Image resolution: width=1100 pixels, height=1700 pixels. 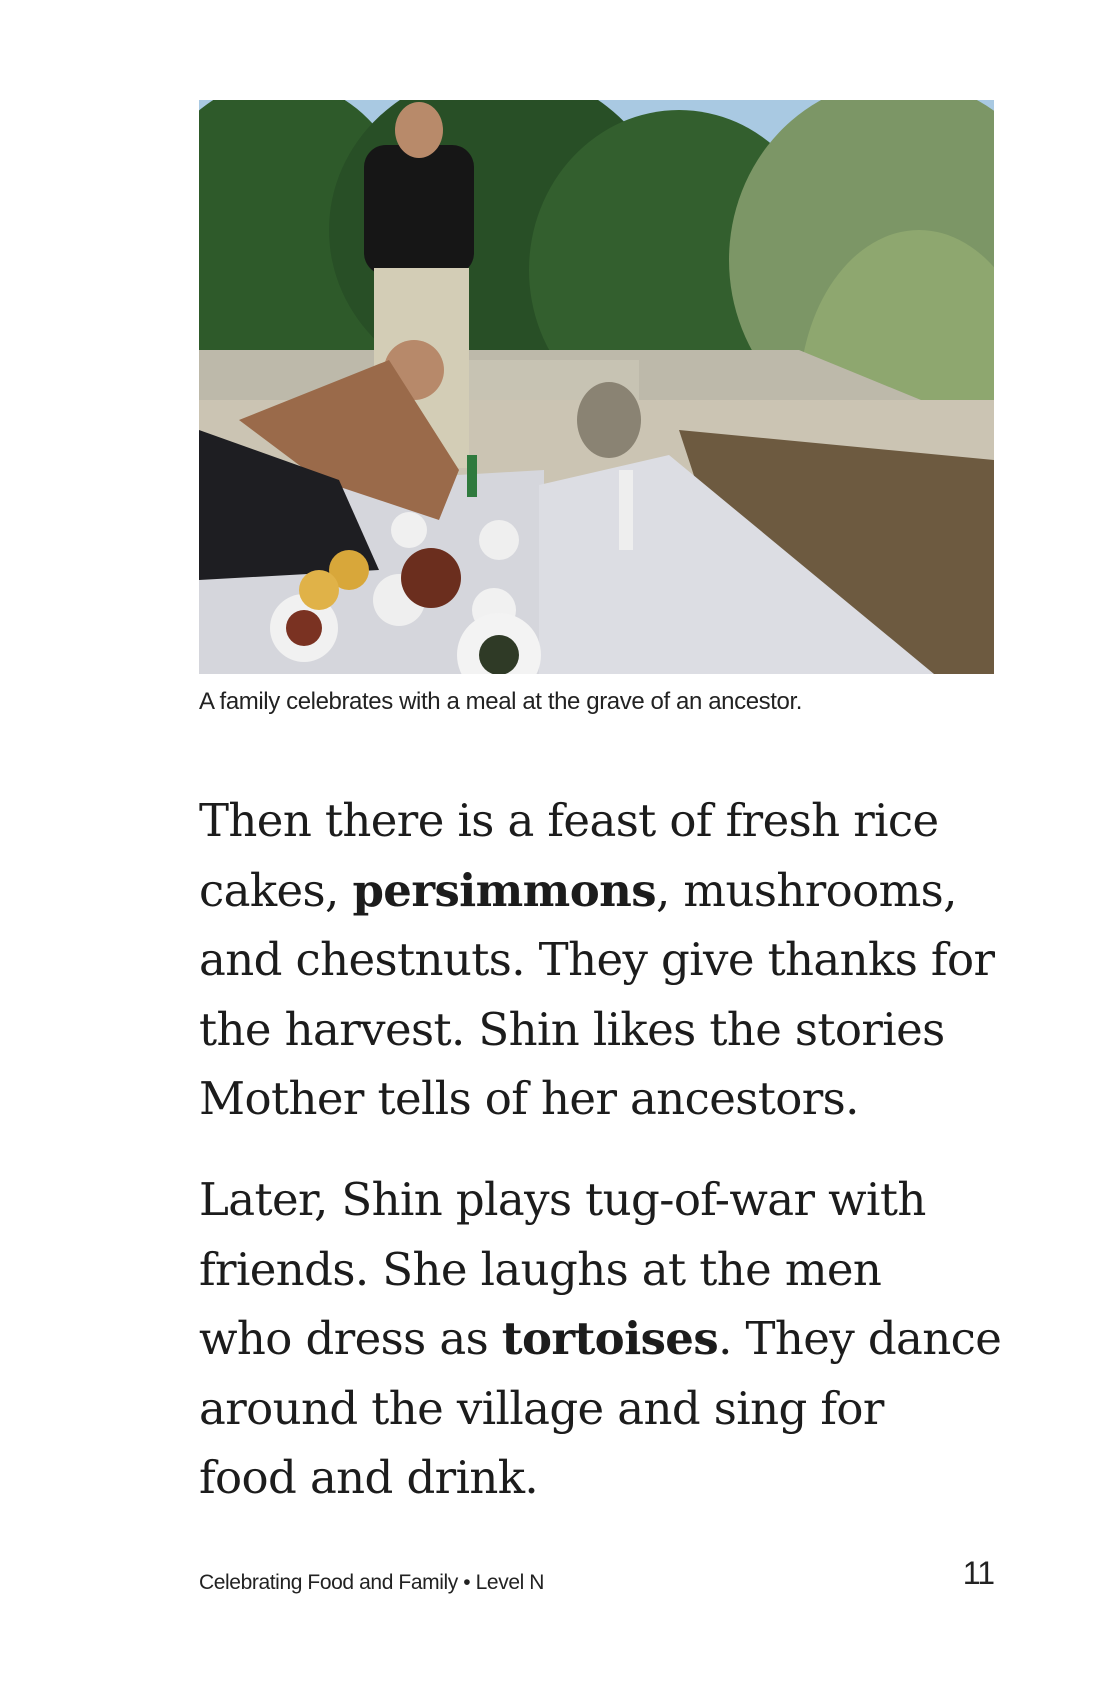 I want to click on footer-book-title: Celebrating Food and Family • Level N, so click(x=372, y=1582).